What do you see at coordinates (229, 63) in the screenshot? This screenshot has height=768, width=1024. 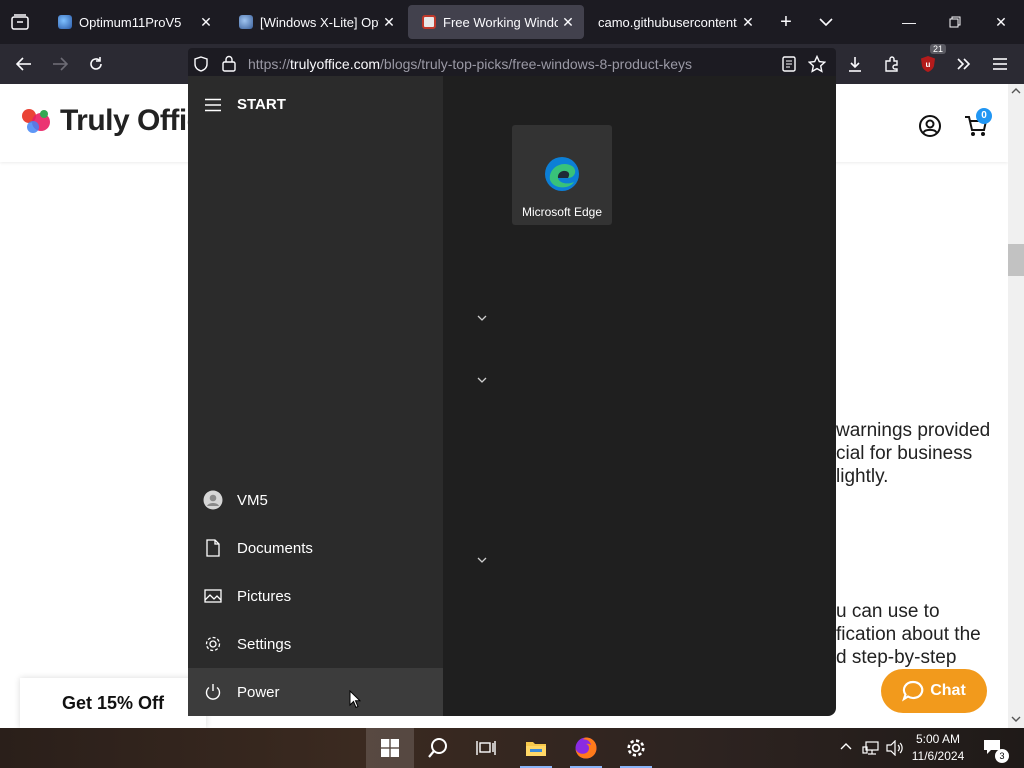 I see `lock-icon` at bounding box center [229, 63].